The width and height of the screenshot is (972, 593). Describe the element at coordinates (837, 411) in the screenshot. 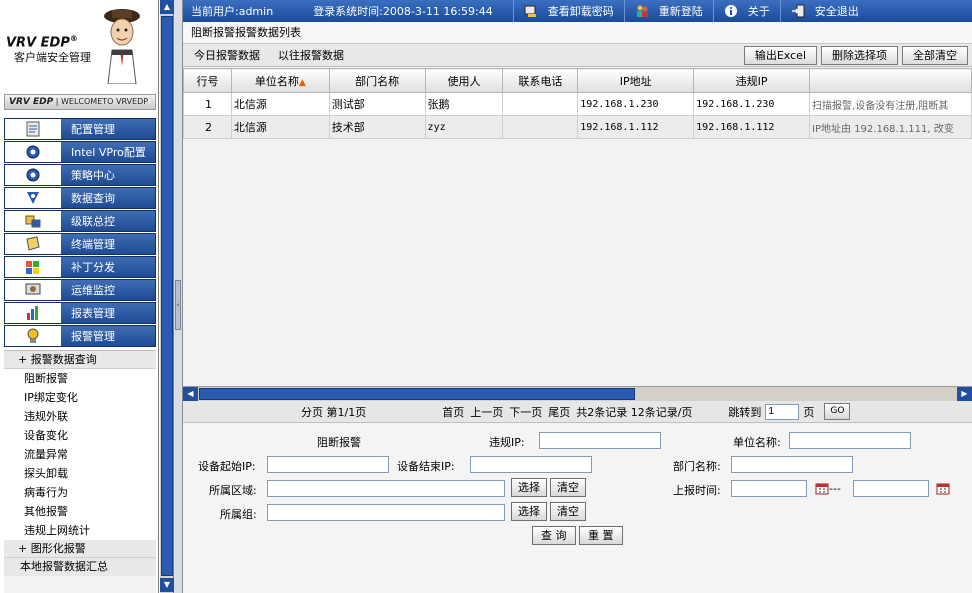

I see `go-button: GO` at that location.